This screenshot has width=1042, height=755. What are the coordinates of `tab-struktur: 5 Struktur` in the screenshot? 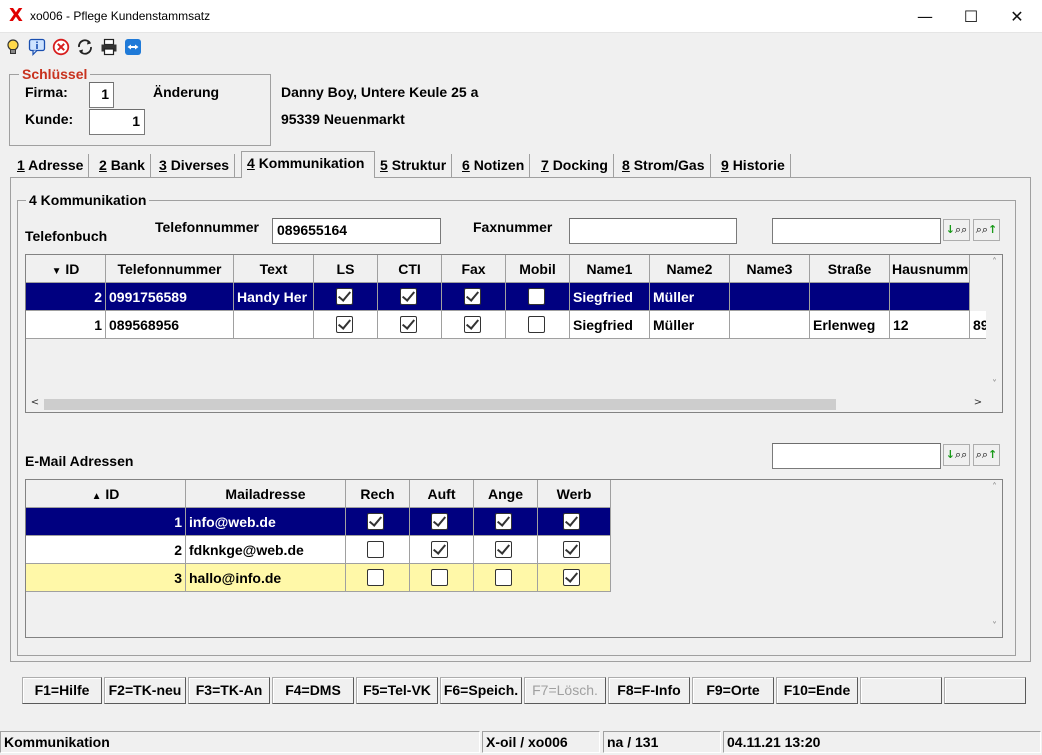 It's located at (414, 165).